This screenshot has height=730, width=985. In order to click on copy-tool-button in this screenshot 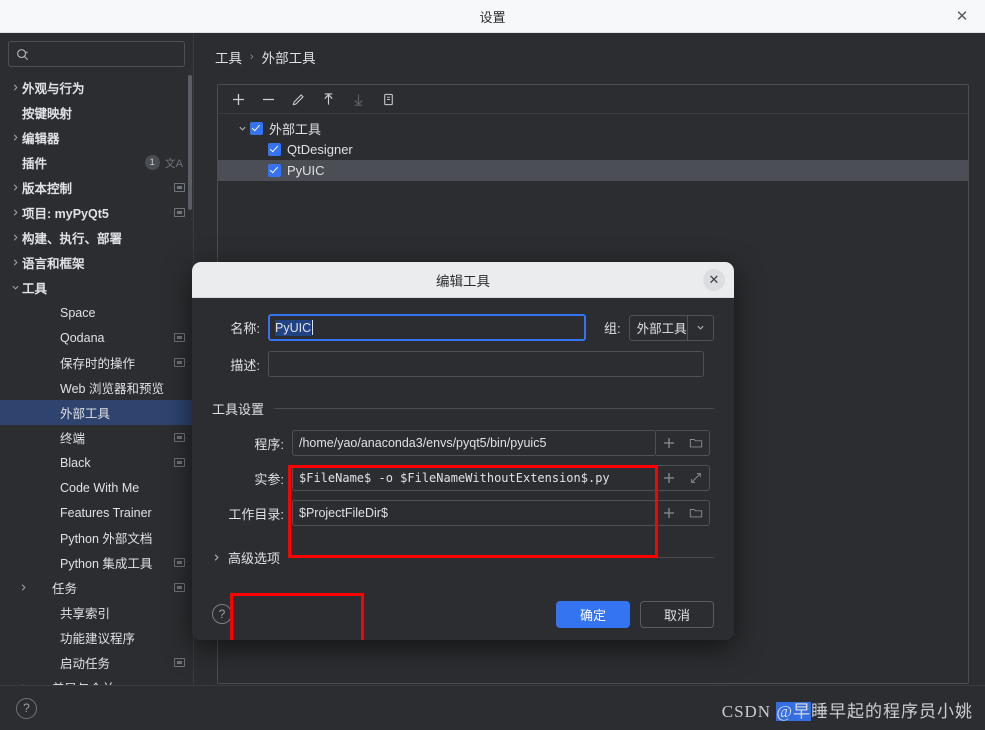, I will do `click(388, 99)`.